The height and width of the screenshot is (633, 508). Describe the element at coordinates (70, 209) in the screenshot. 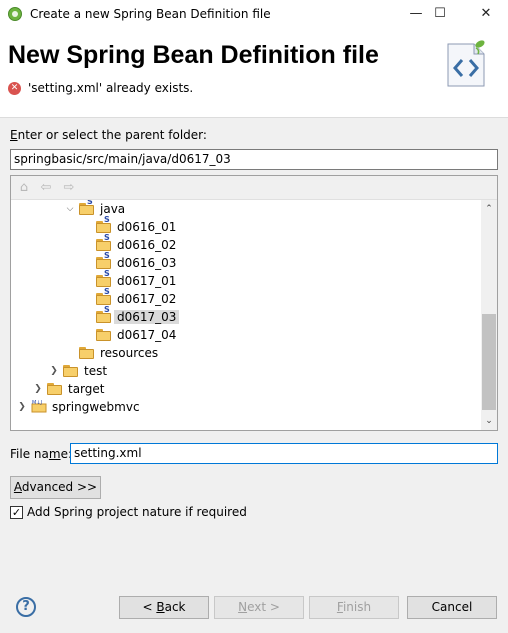

I see `collapse-icon: ⌵` at that location.